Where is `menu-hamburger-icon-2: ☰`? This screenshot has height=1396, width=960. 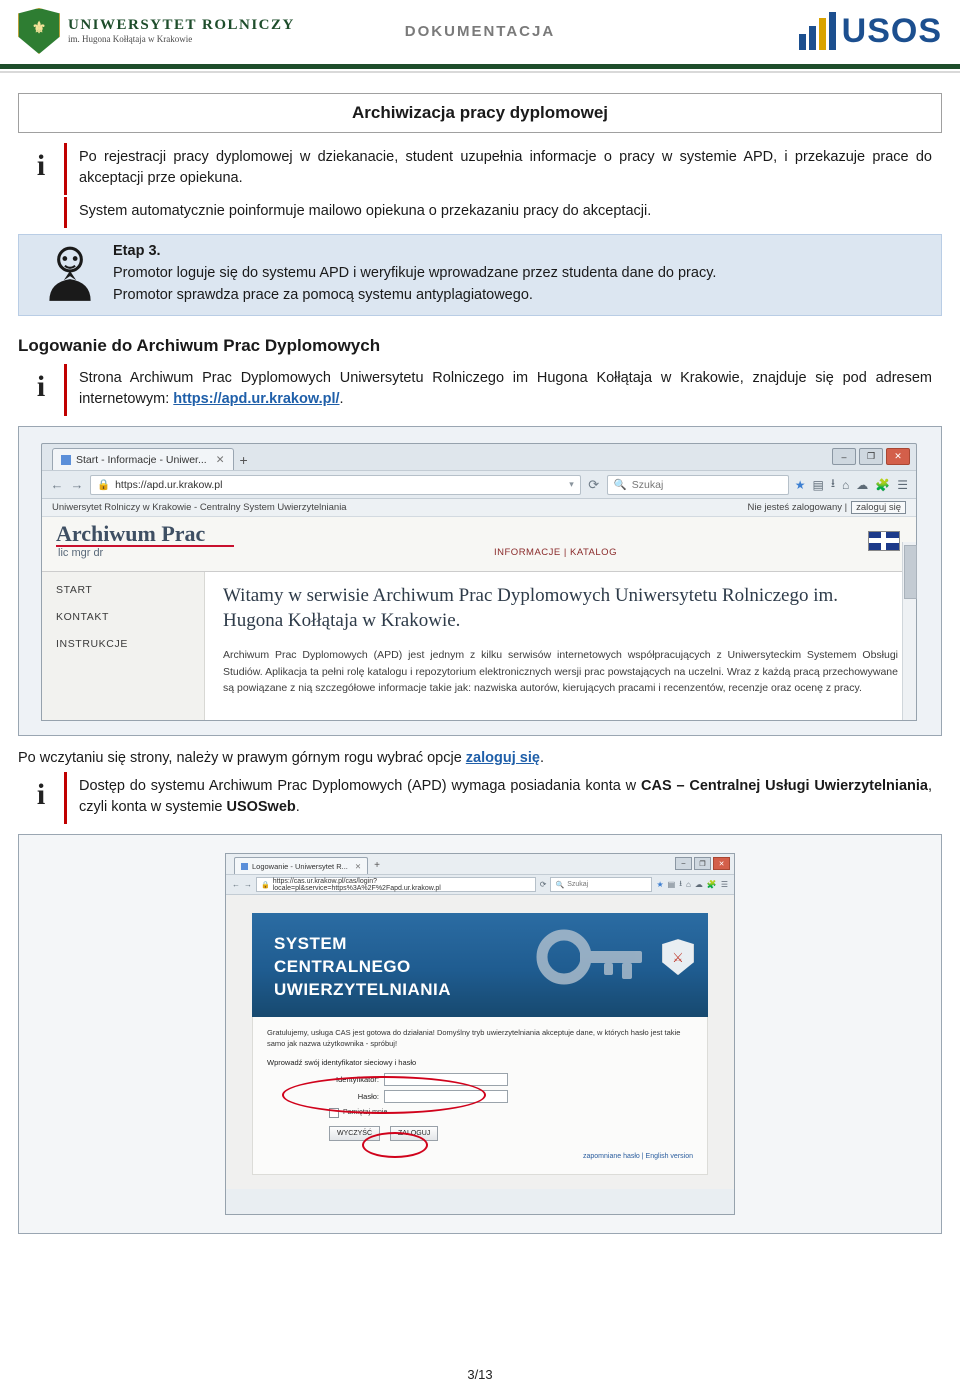 menu-hamburger-icon-2: ☰ is located at coordinates (724, 884).